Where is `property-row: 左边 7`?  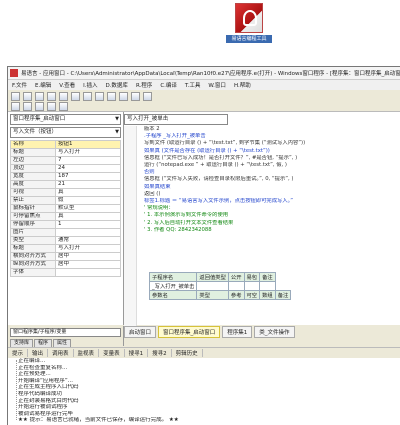
property-row: 左边 7 is located at coordinates (65, 160).